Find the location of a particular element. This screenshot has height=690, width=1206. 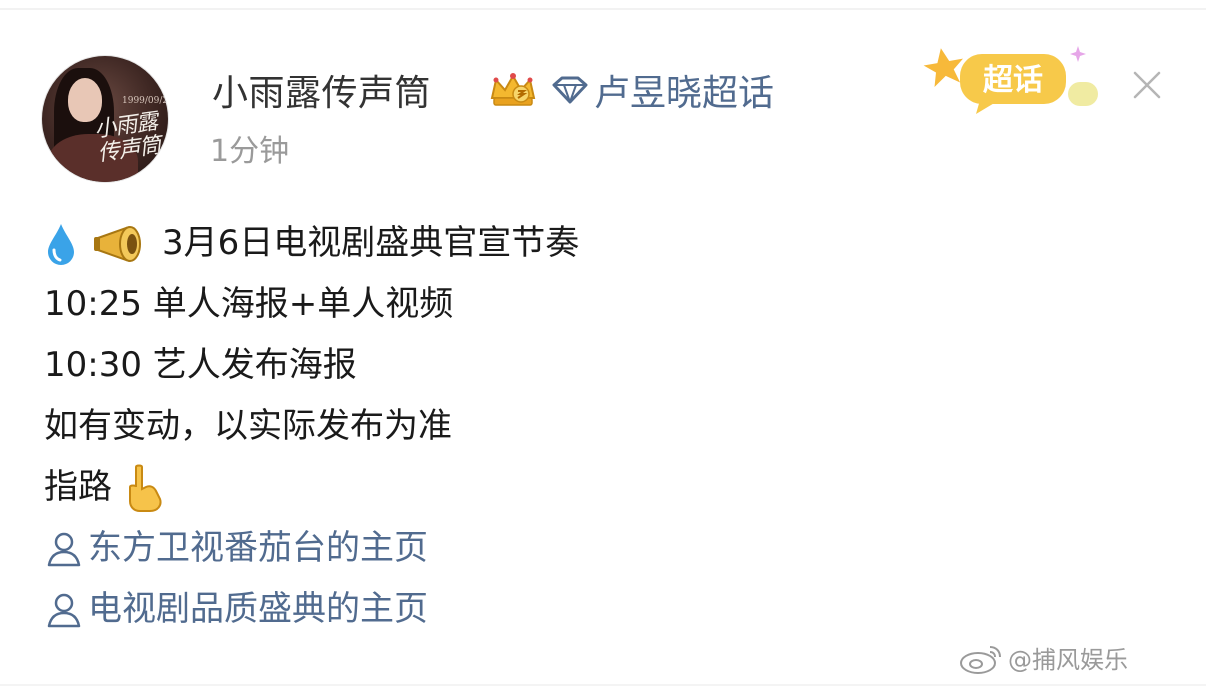

weibo-icon is located at coordinates (980, 659).